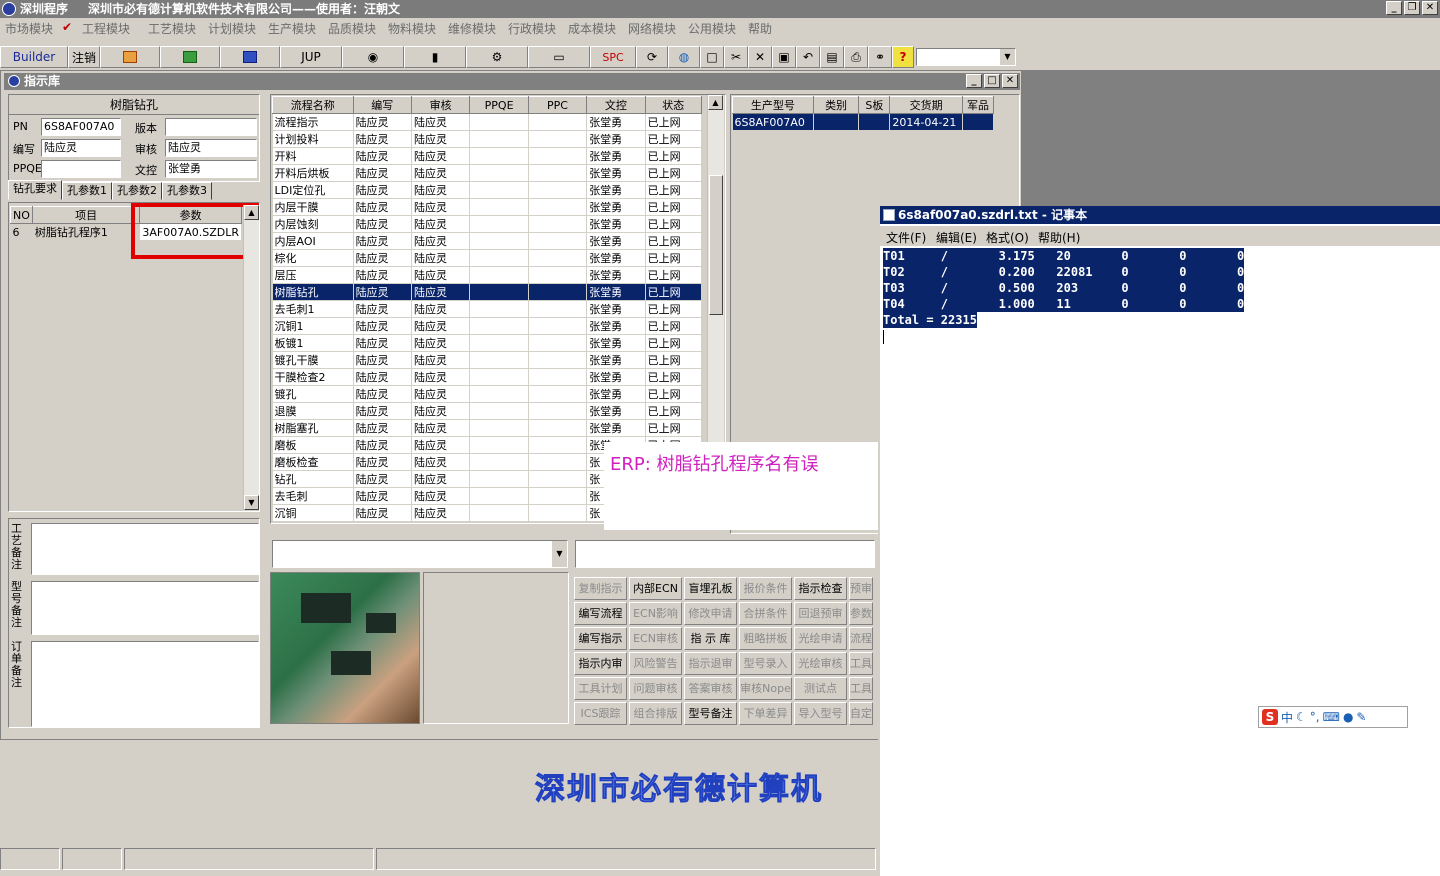 This screenshot has height=876, width=1440. What do you see at coordinates (487, 343) in the screenshot?
I see `table-row: 板镀1 陆应灵 陆应灵 张堂勇 已上网` at bounding box center [487, 343].